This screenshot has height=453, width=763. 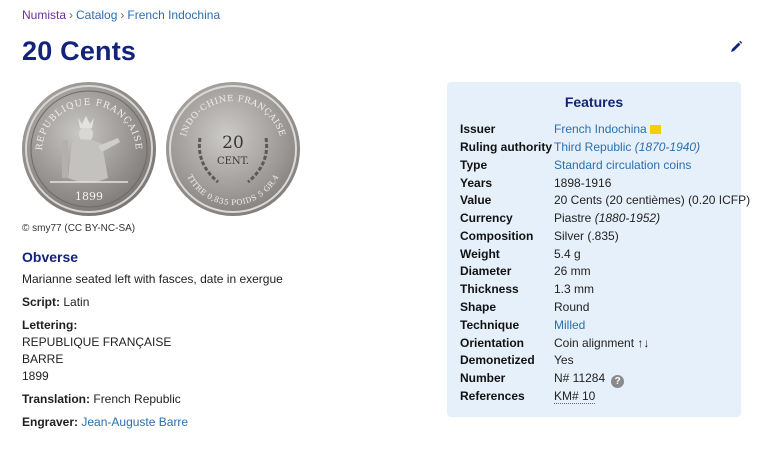 What do you see at coordinates (736, 47) in the screenshot?
I see `edit-pencil-icon` at bounding box center [736, 47].